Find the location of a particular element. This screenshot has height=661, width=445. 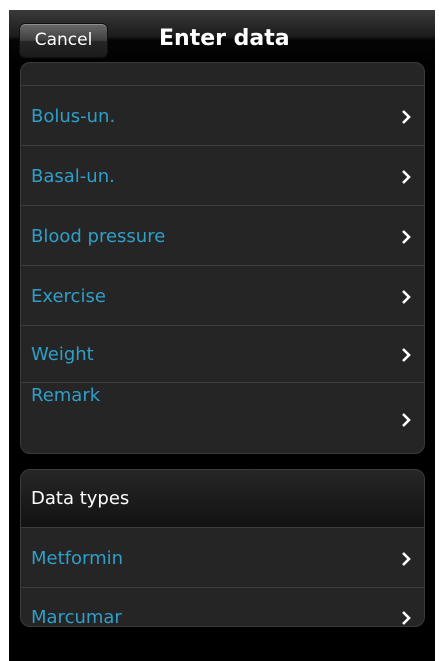

list-item-label: Marcumar is located at coordinates (76, 617).